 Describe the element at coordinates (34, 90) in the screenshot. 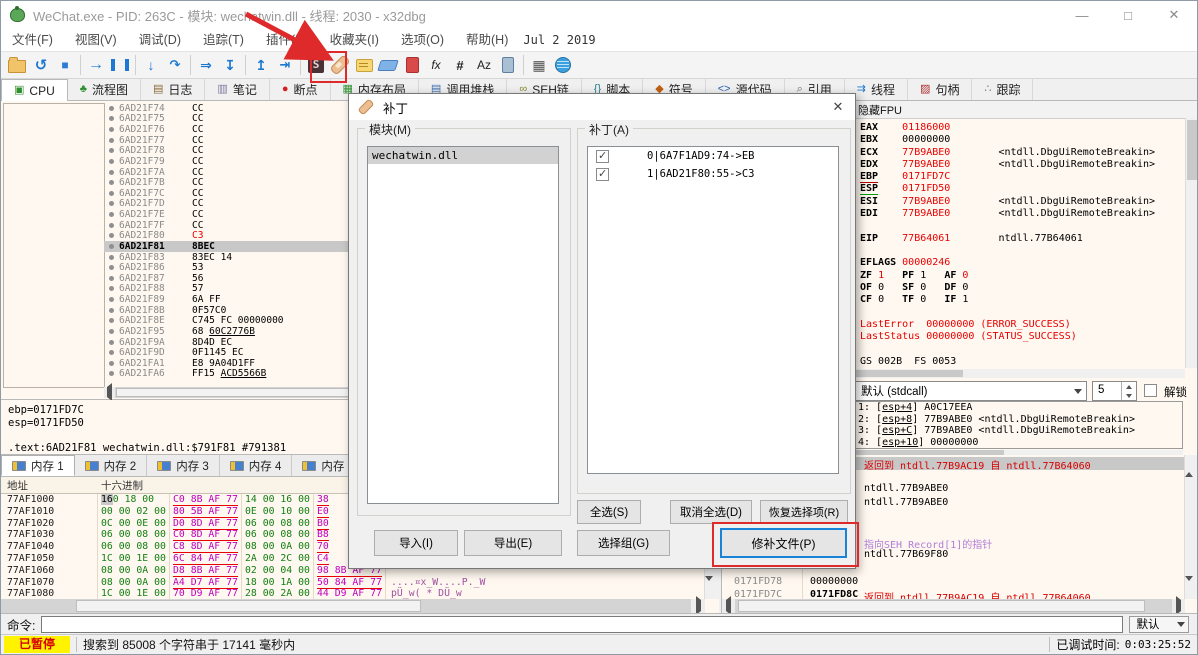

I see `tab-CPU: ▣ CPU` at that location.